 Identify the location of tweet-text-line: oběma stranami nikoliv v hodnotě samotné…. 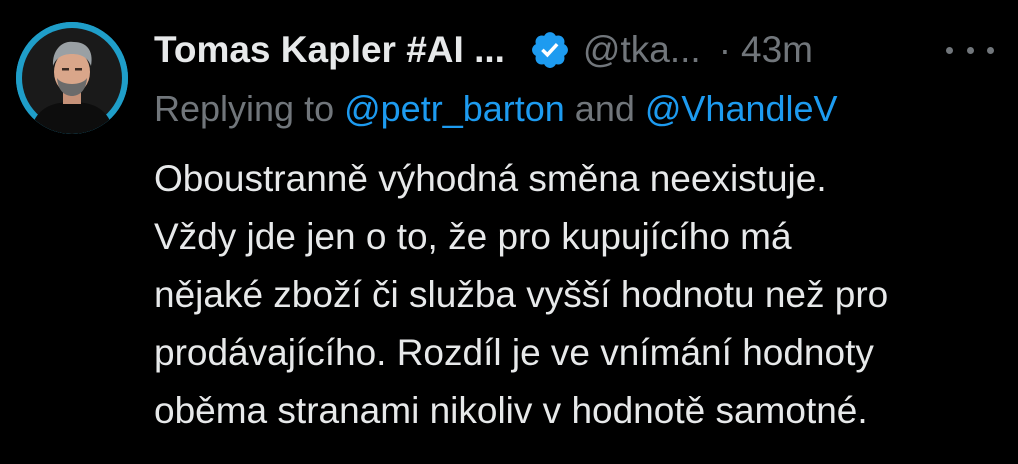
(511, 410).